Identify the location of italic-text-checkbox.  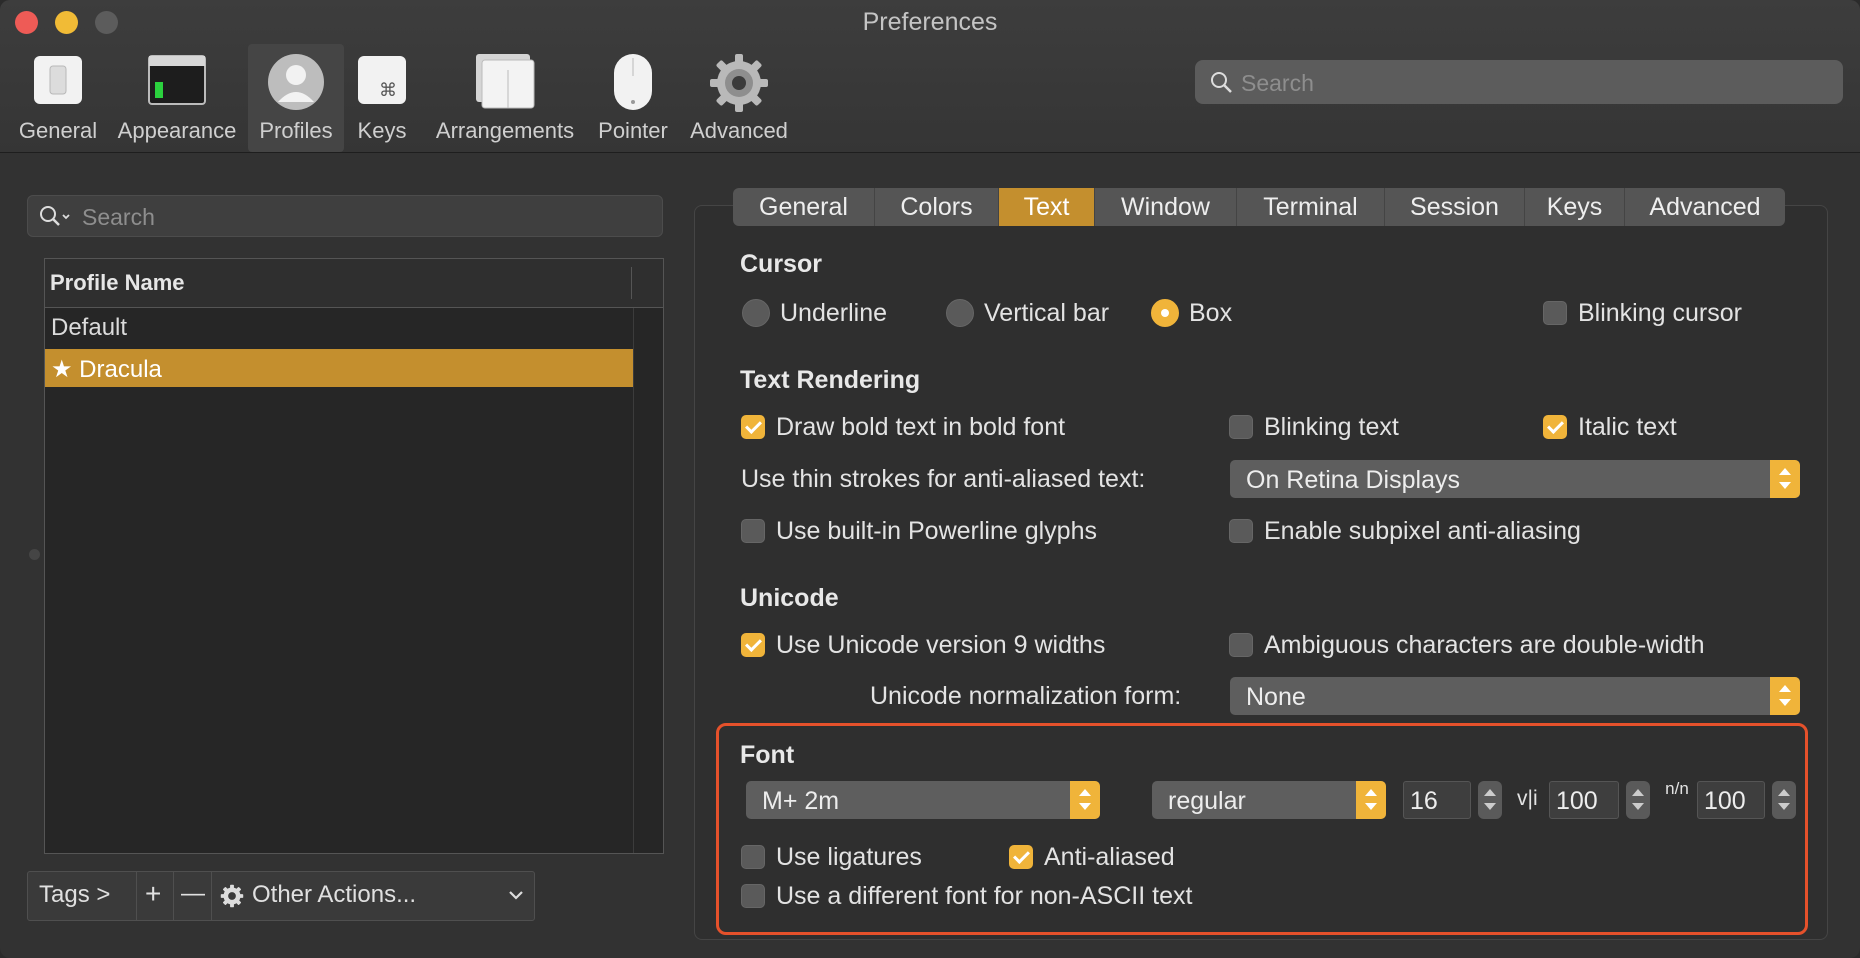
(1555, 427).